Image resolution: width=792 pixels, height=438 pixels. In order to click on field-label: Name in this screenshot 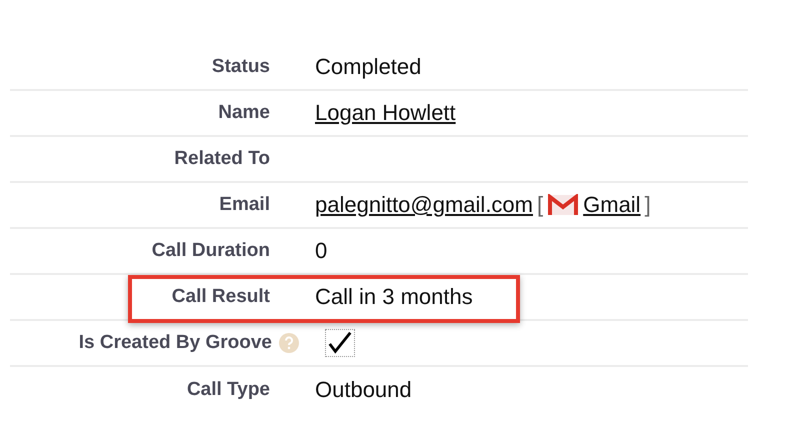, I will do `click(244, 113)`.